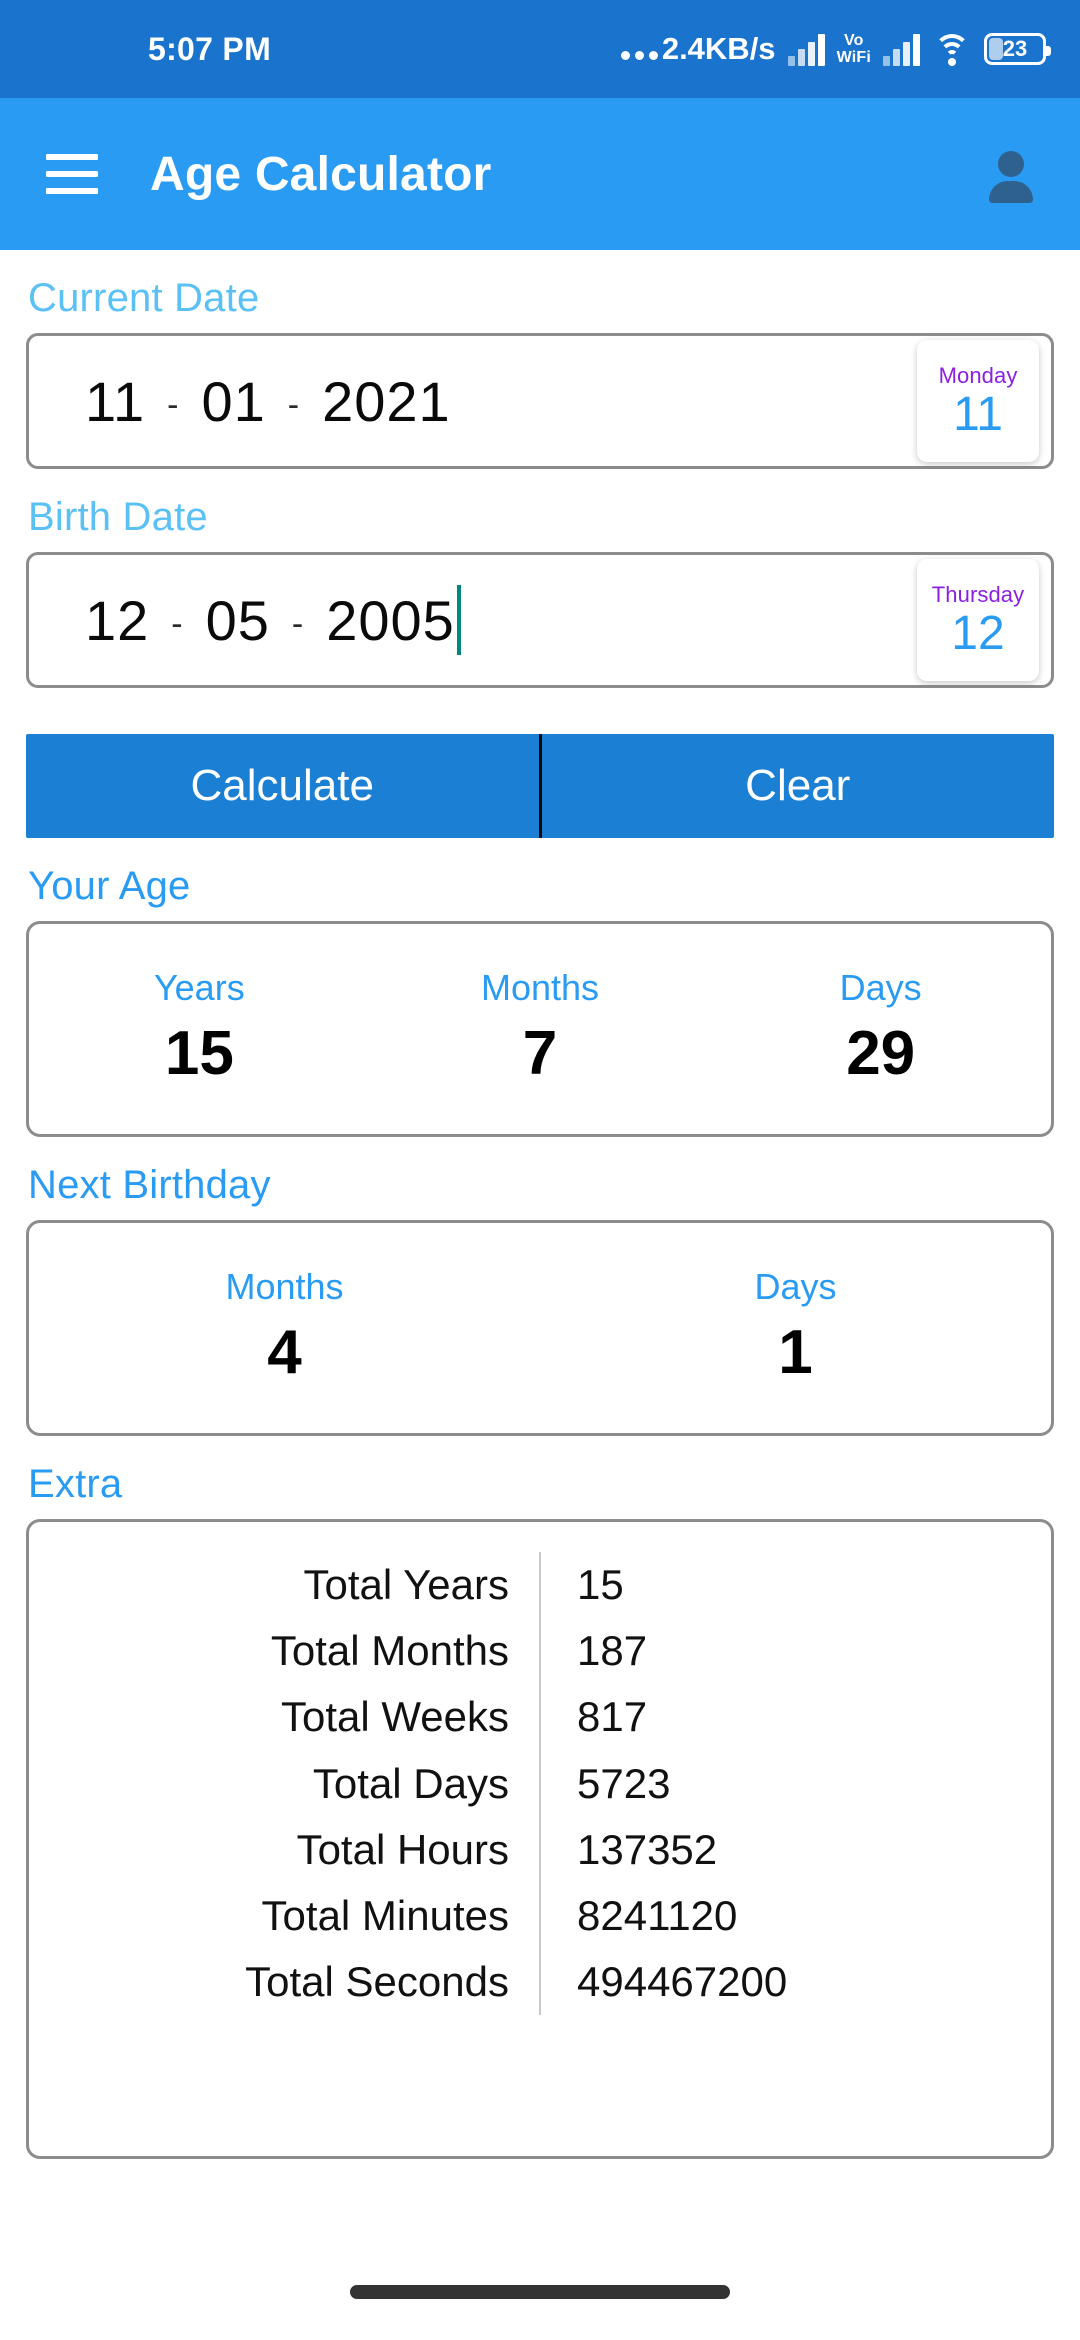  I want to click on your-age-years: Years 15, so click(199, 1026).